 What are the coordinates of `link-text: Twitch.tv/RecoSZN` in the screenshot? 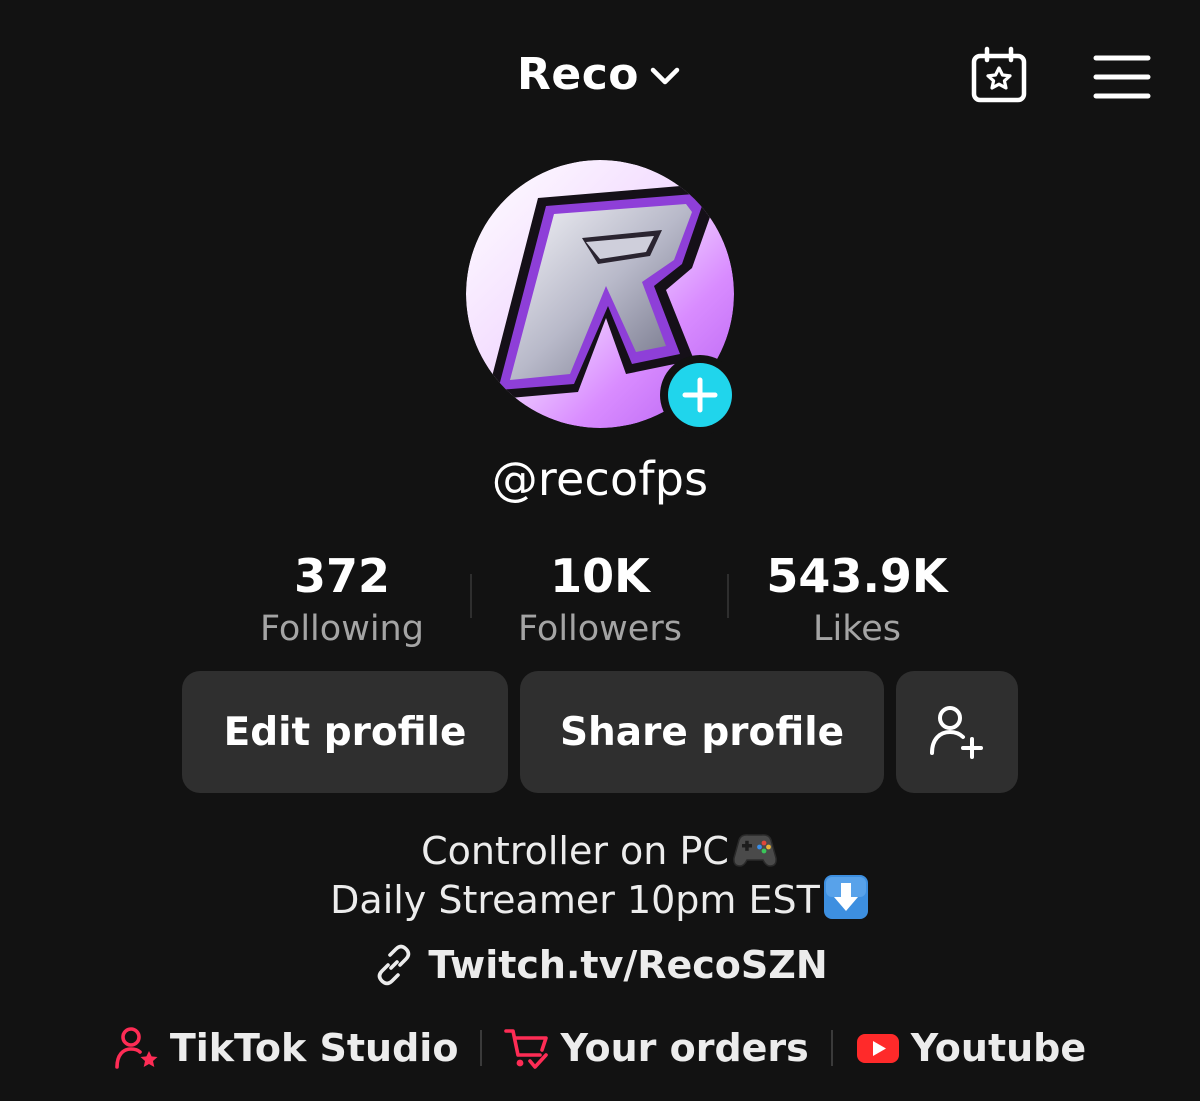 It's located at (628, 965).